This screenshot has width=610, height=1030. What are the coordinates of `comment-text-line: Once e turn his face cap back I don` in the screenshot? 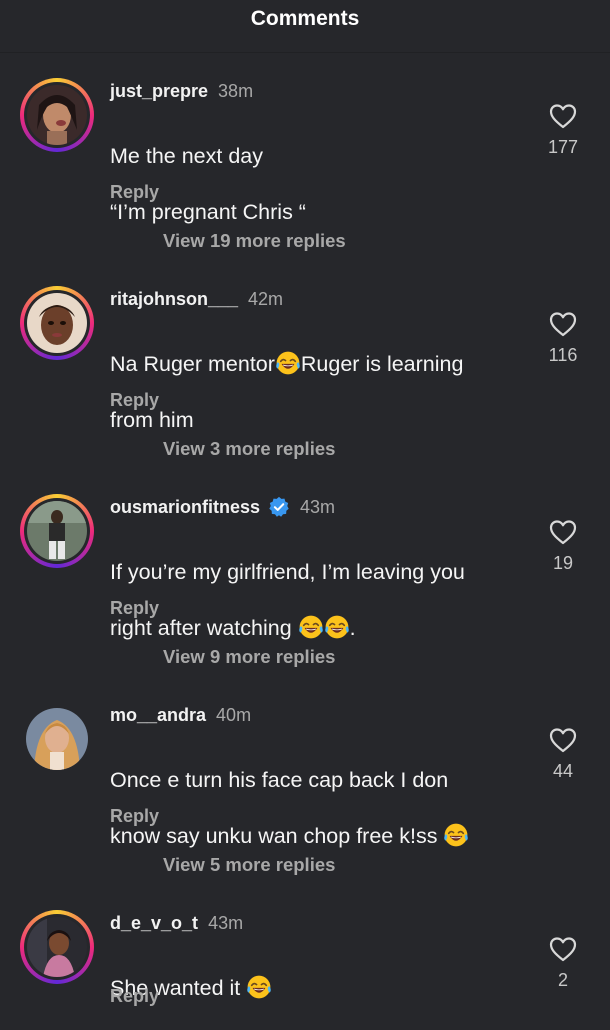 It's located at (279, 780).